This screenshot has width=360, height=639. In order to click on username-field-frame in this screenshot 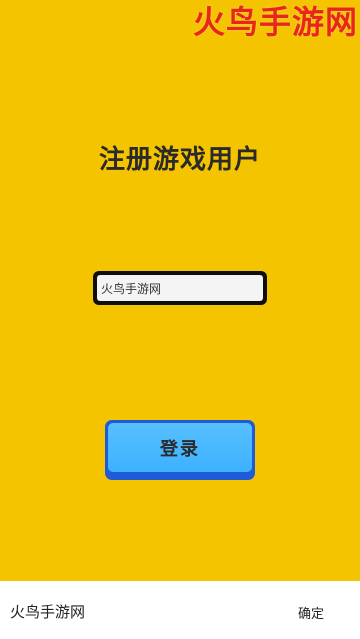, I will do `click(180, 288)`.